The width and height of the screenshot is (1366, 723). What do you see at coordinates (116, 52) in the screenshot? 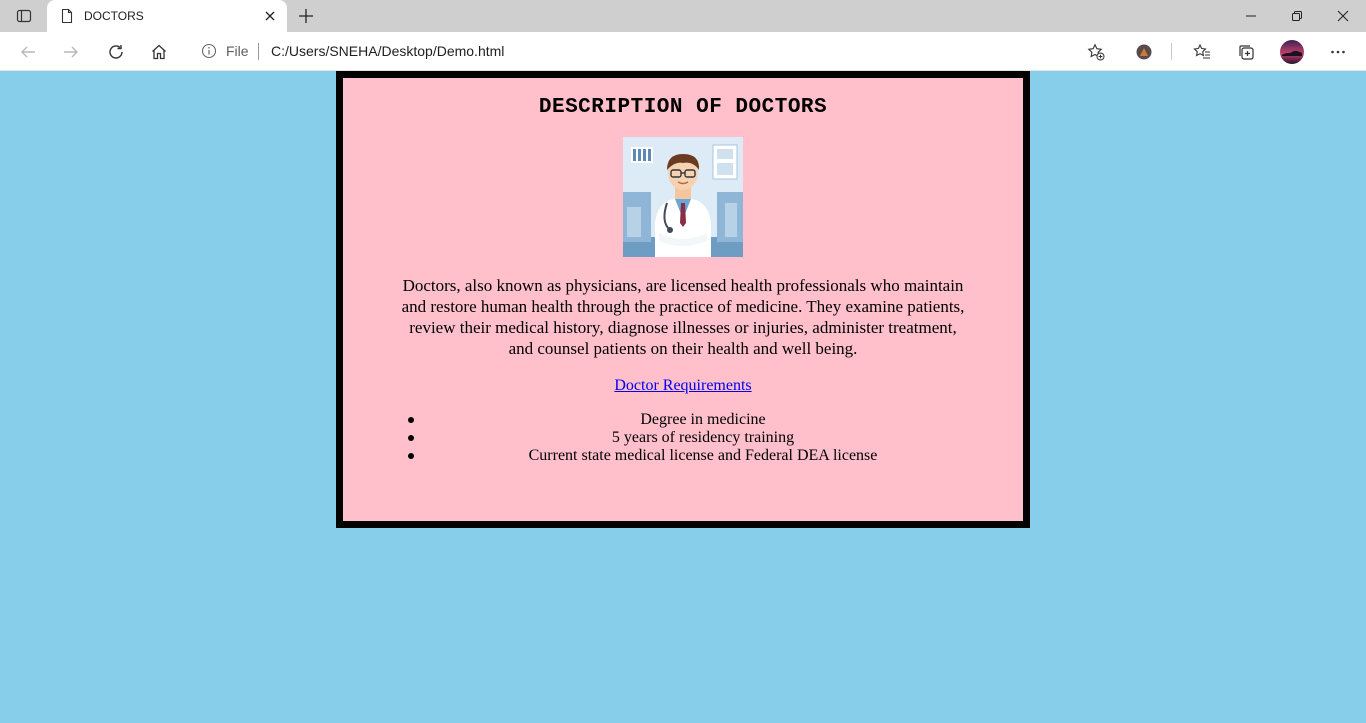
I see `refresh-icon` at bounding box center [116, 52].